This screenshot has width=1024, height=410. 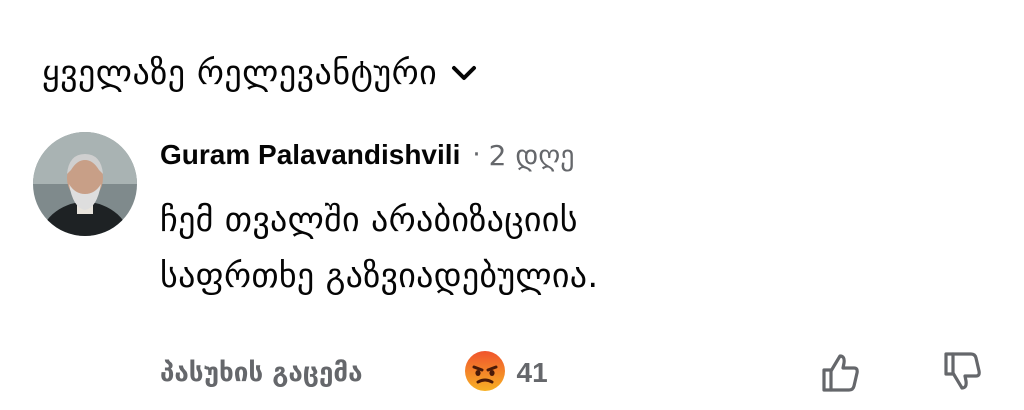 I want to click on angry-emoji-icon, so click(x=485, y=373).